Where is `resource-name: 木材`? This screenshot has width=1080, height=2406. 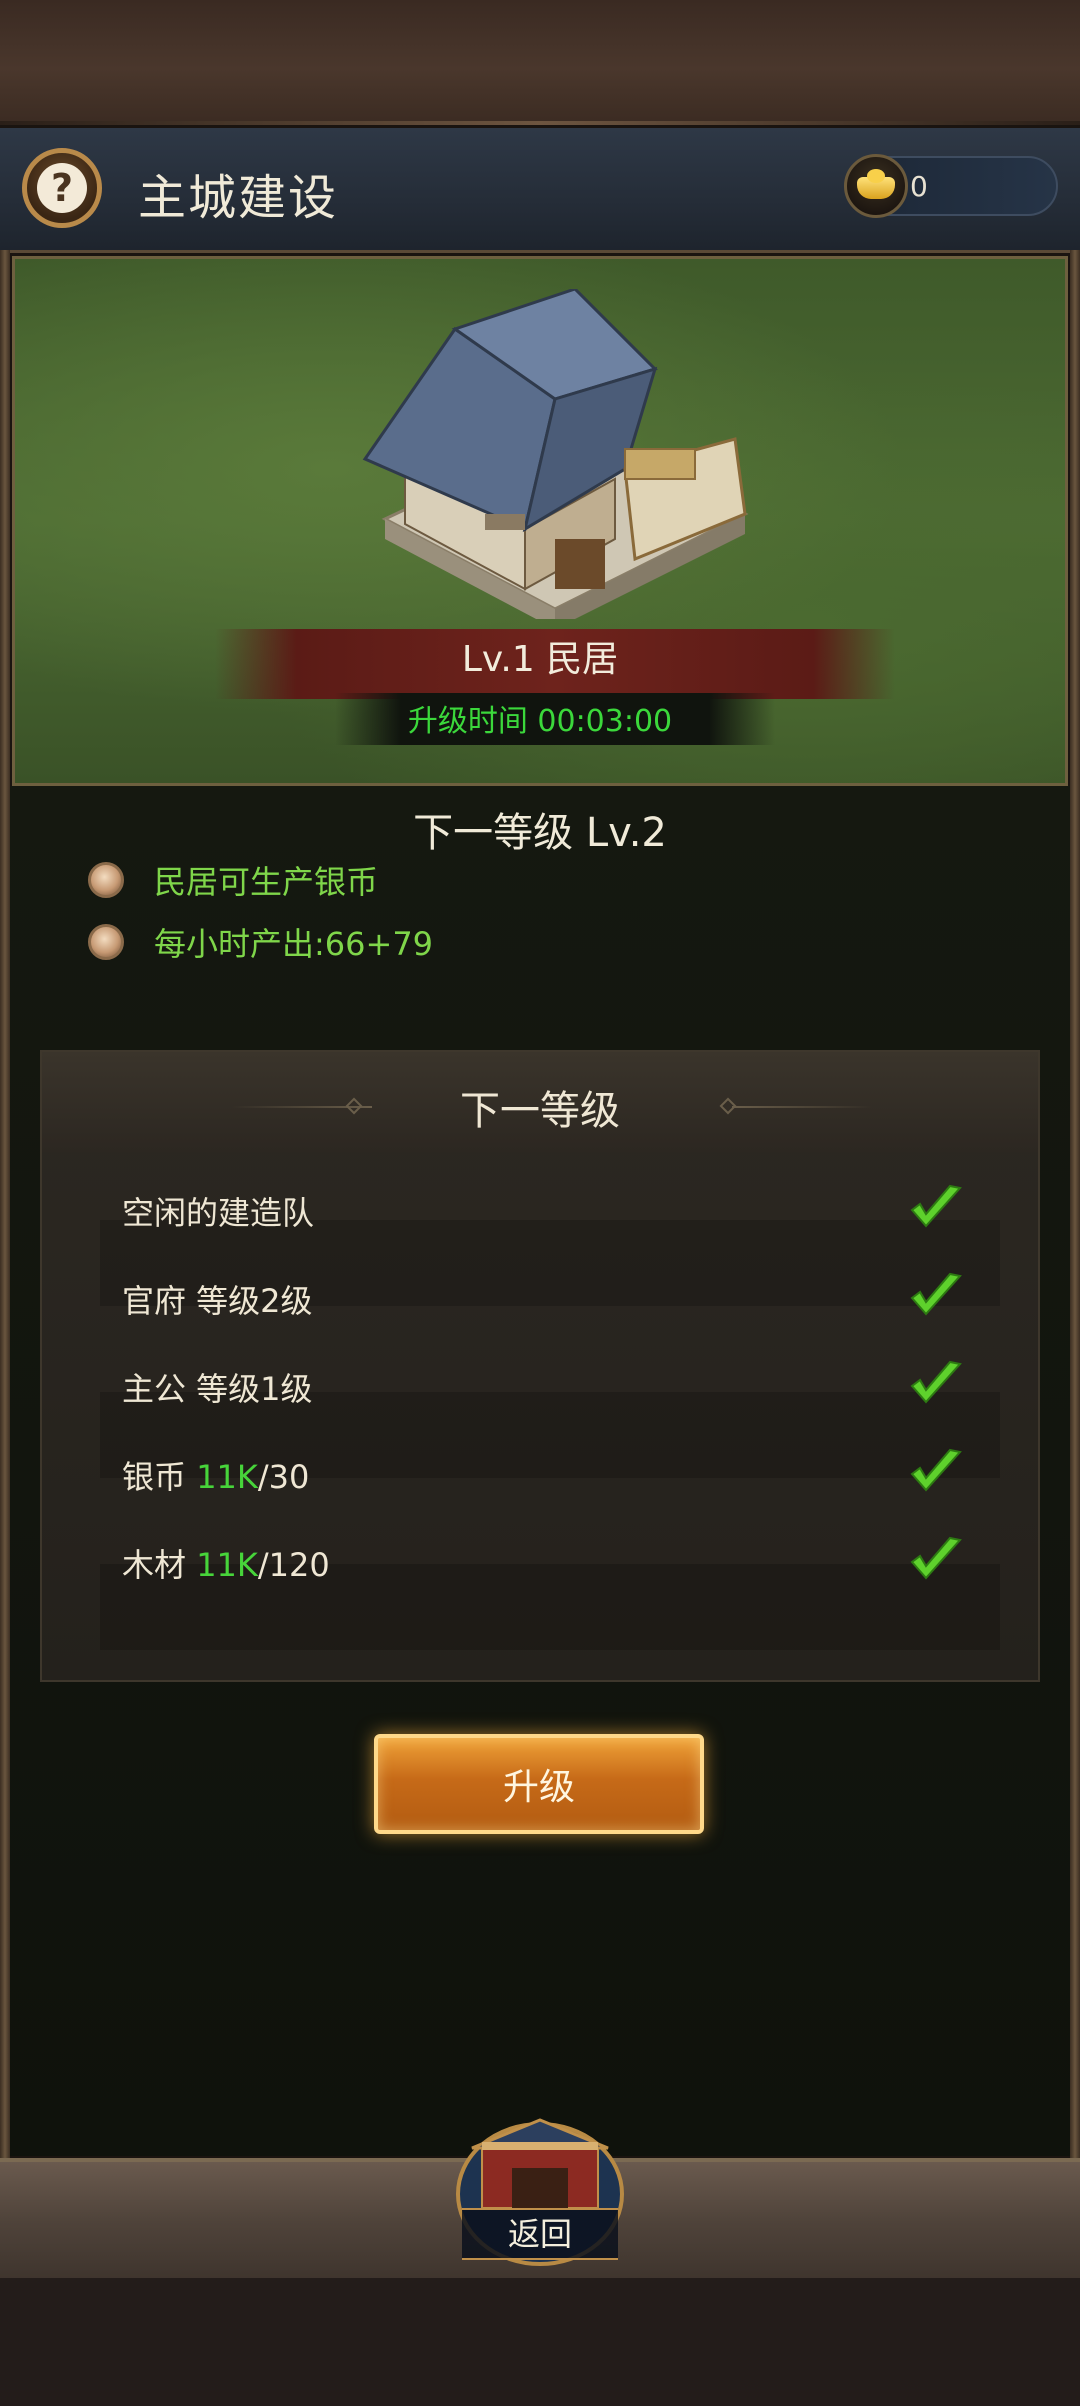 resource-name: 木材 is located at coordinates (159, 1565).